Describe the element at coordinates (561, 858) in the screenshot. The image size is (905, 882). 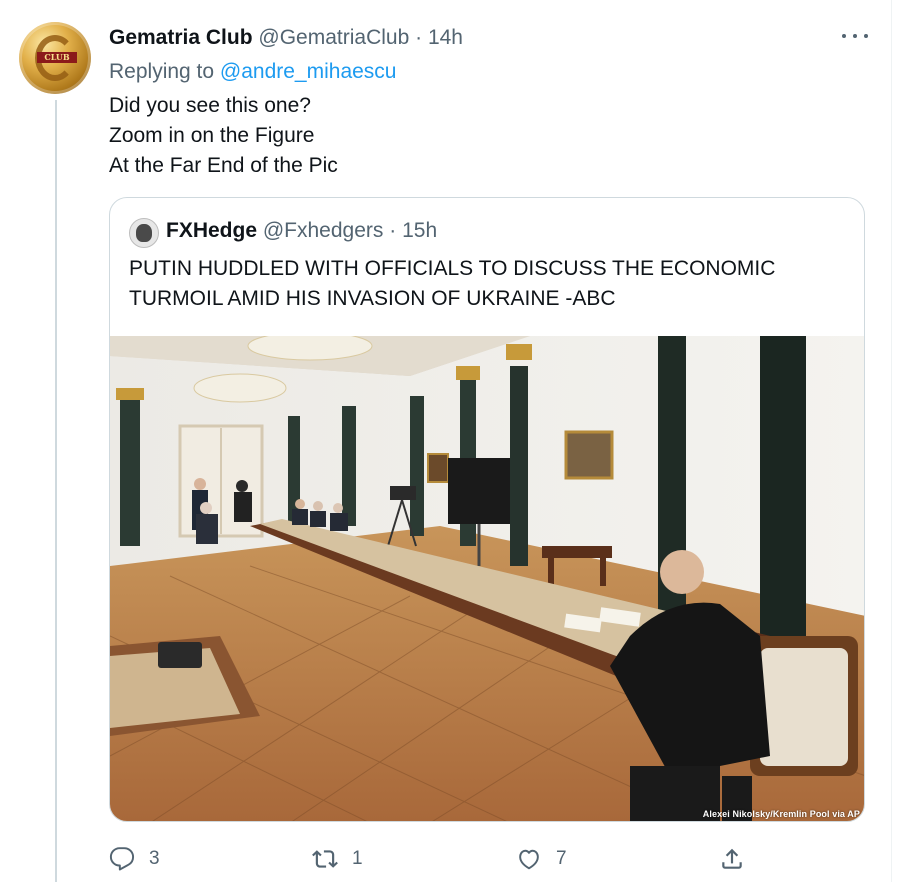
I see `like-count: 7` at that location.